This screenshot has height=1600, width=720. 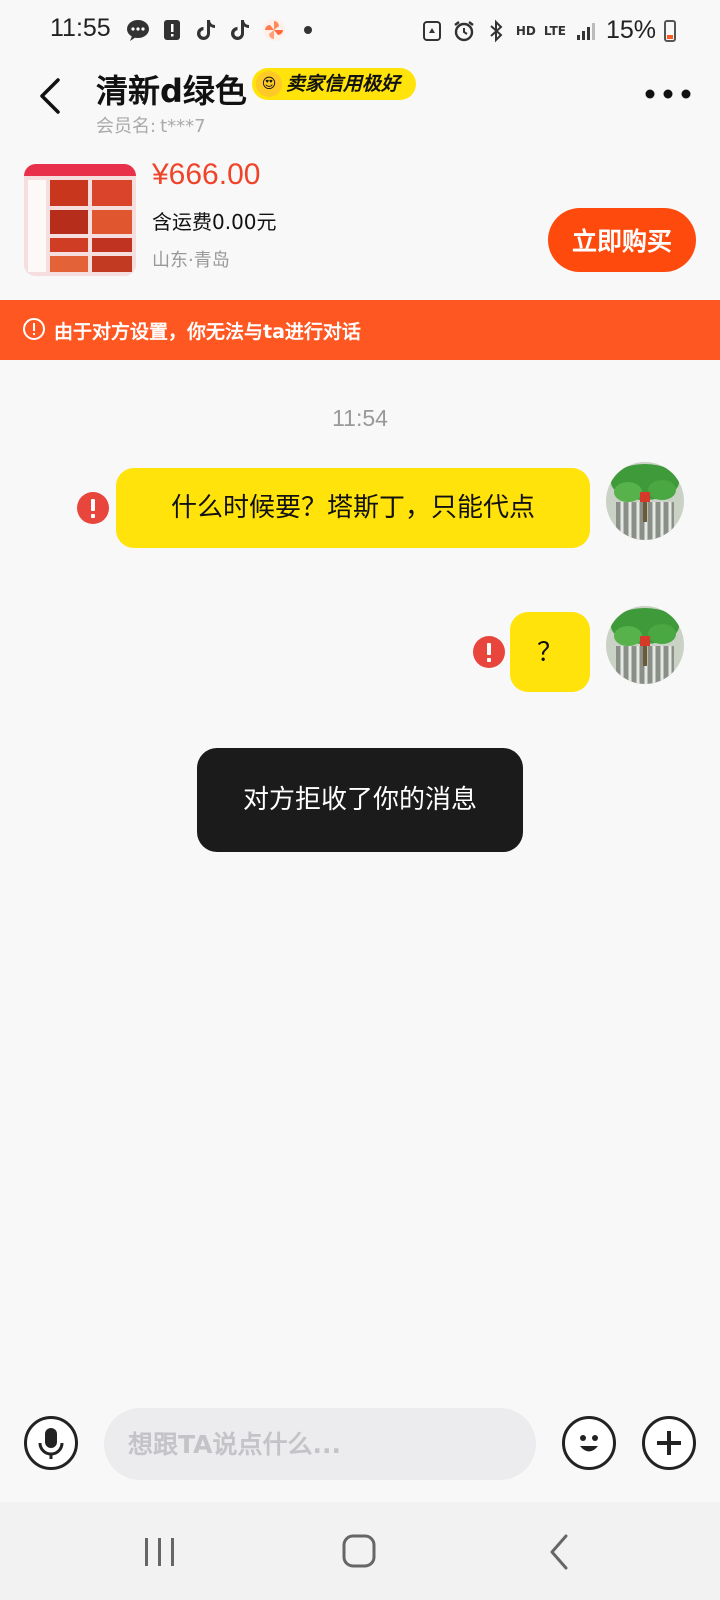 What do you see at coordinates (343, 84) in the screenshot?
I see `credit-badge-label: 卖家信用极好` at bounding box center [343, 84].